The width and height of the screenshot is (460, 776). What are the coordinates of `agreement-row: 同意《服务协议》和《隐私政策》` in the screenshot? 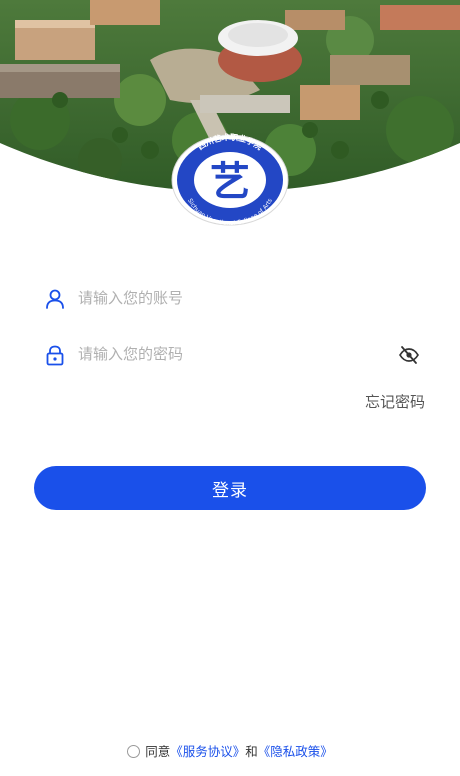 It's located at (230, 750).